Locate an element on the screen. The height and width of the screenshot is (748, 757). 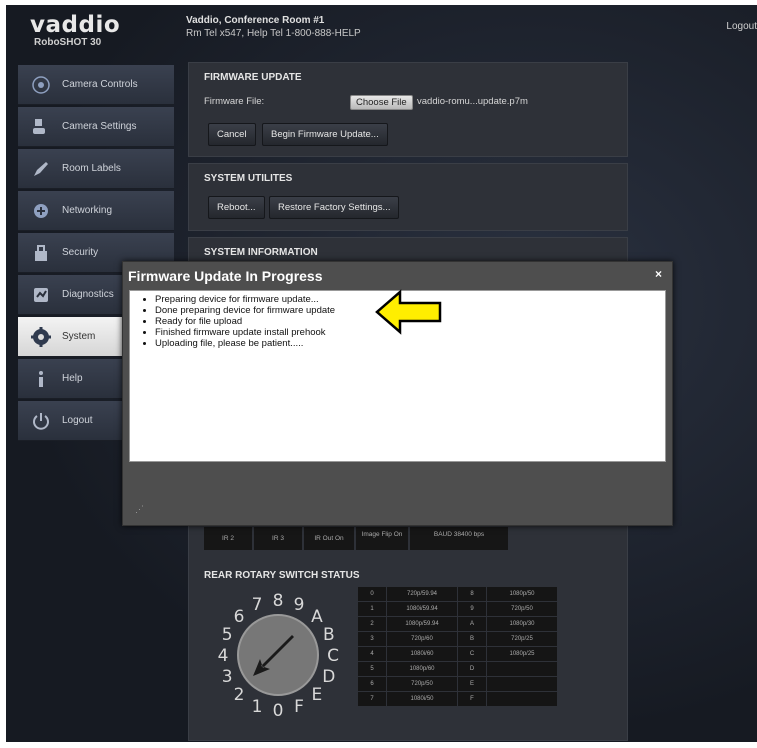
table-cell: 1080i/59.94 is located at coordinates (422, 609).